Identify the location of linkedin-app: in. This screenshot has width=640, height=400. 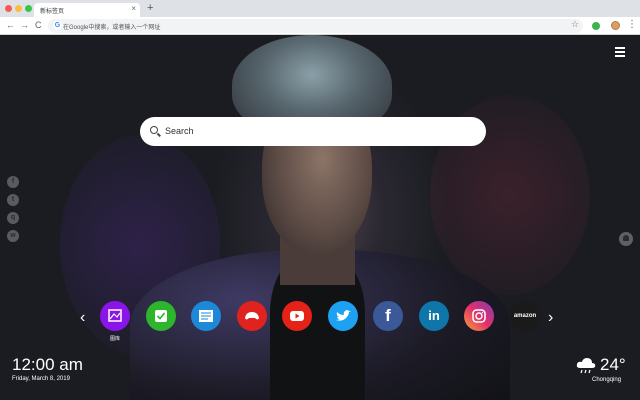
(434, 316).